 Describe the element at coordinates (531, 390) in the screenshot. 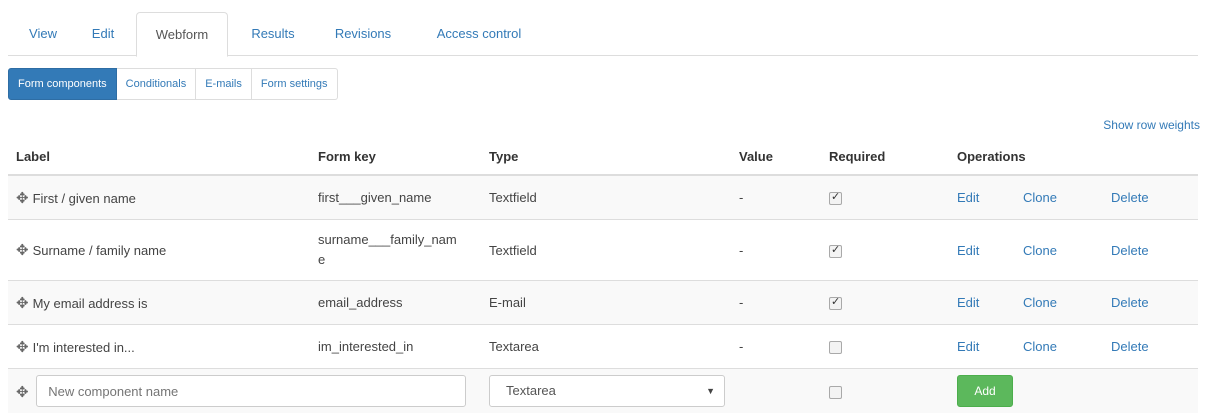

I see `select-value: Textarea` at that location.